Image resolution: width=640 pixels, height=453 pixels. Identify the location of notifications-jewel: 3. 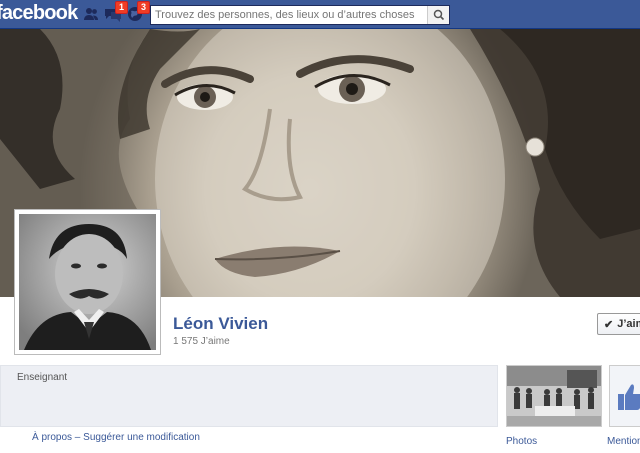
(138, 12).